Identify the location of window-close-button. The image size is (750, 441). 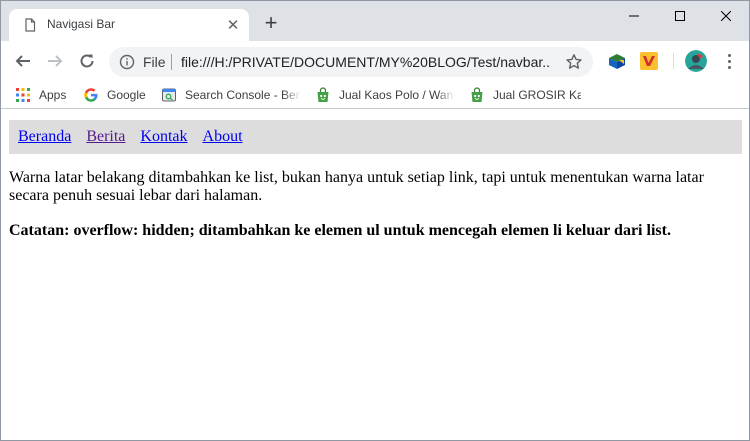
(726, 16).